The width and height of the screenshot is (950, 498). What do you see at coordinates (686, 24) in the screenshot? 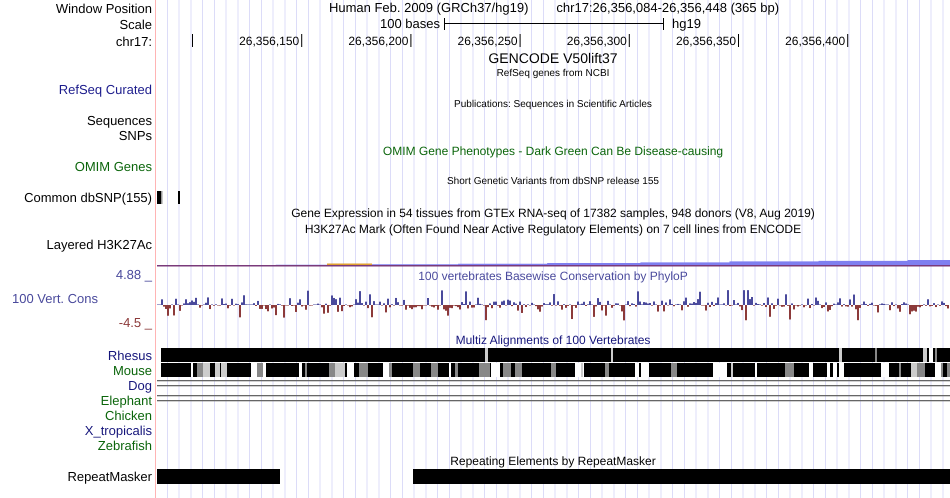
I see `database-name: hg19` at bounding box center [686, 24].